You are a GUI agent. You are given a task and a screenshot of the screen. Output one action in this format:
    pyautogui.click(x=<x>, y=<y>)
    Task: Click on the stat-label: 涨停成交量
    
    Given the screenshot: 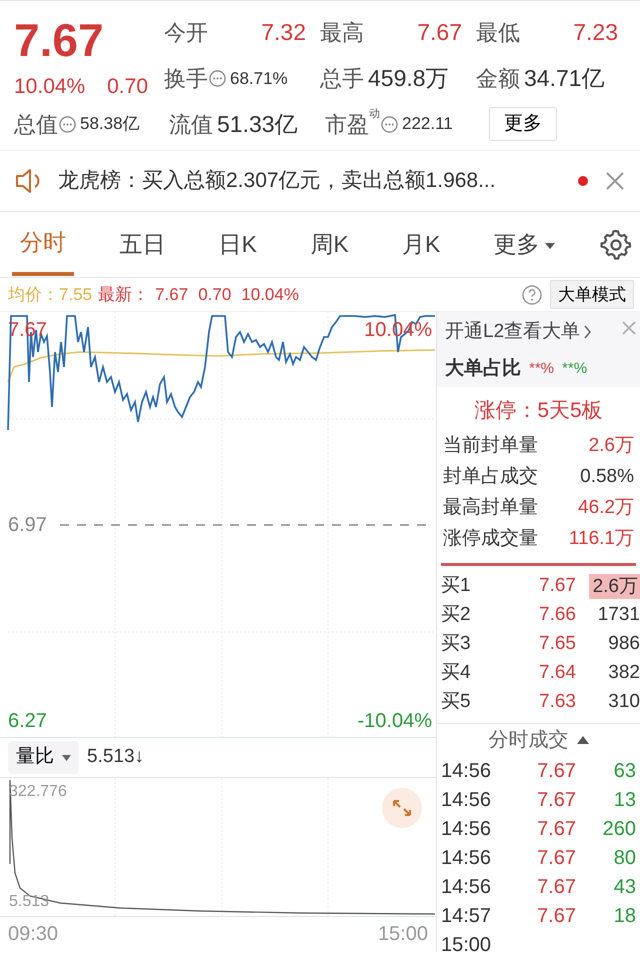 What is the action you would take?
    pyautogui.click(x=490, y=538)
    